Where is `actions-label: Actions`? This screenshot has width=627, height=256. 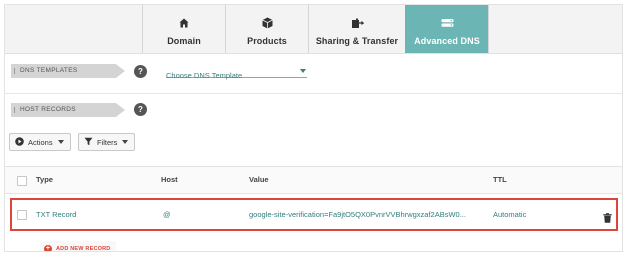
actions-label: Actions is located at coordinates (40, 142).